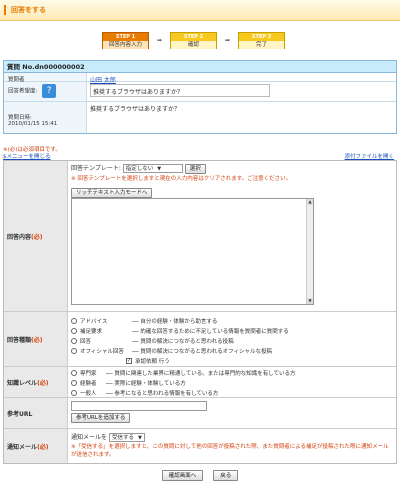  I want to click on answer-textarea: ▲ ▼, so click(192, 251).